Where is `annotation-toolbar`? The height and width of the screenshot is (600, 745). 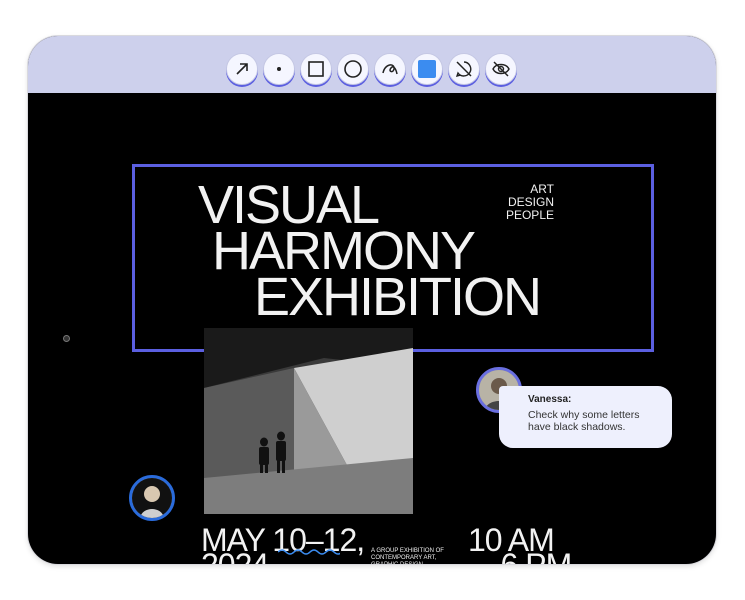 annotation-toolbar is located at coordinates (371, 71).